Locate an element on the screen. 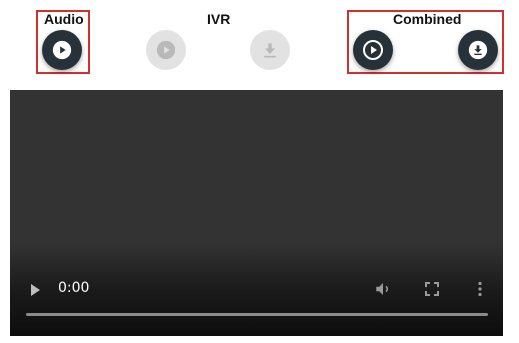 This screenshot has width=519, height=343. play-circle-outline-icon is located at coordinates (373, 50).